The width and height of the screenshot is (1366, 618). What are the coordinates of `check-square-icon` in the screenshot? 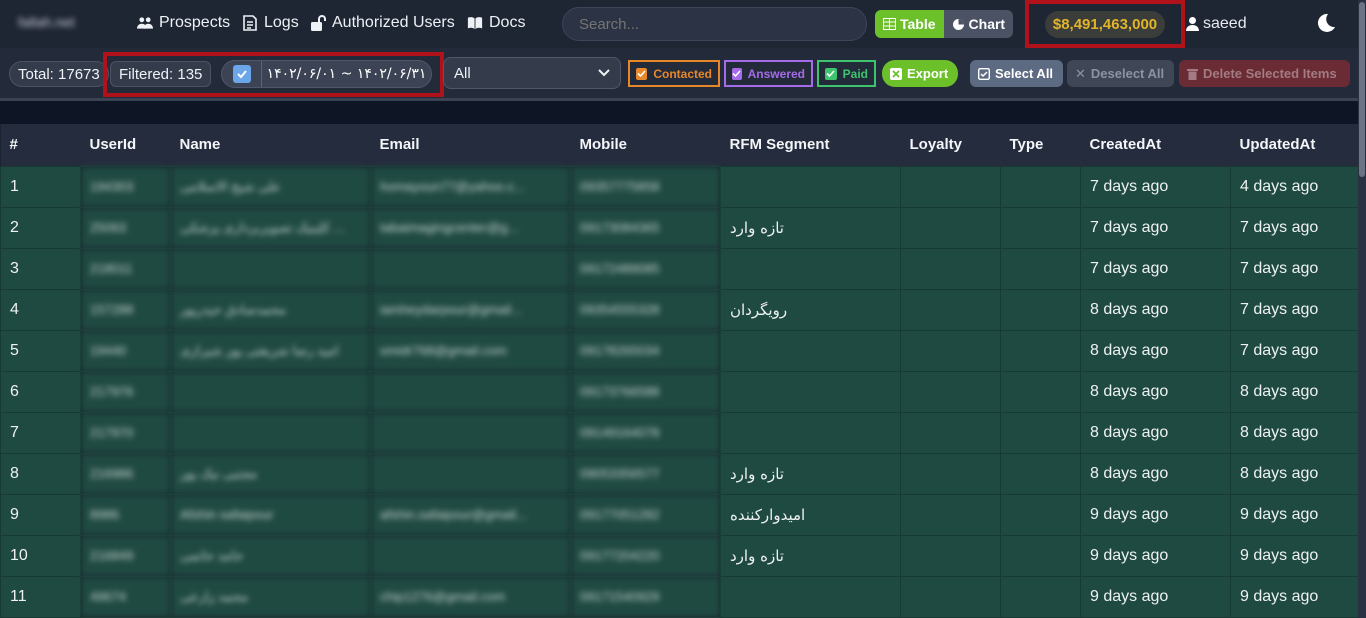 It's located at (984, 73).